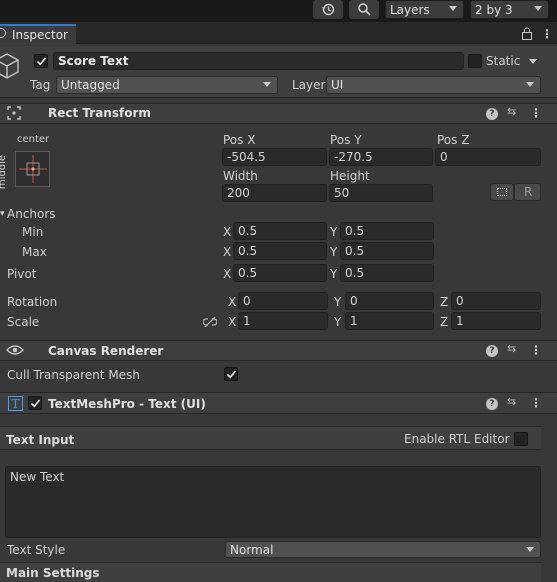  What do you see at coordinates (258, 61) in the screenshot?
I see `object-name-input: Score Text` at bounding box center [258, 61].